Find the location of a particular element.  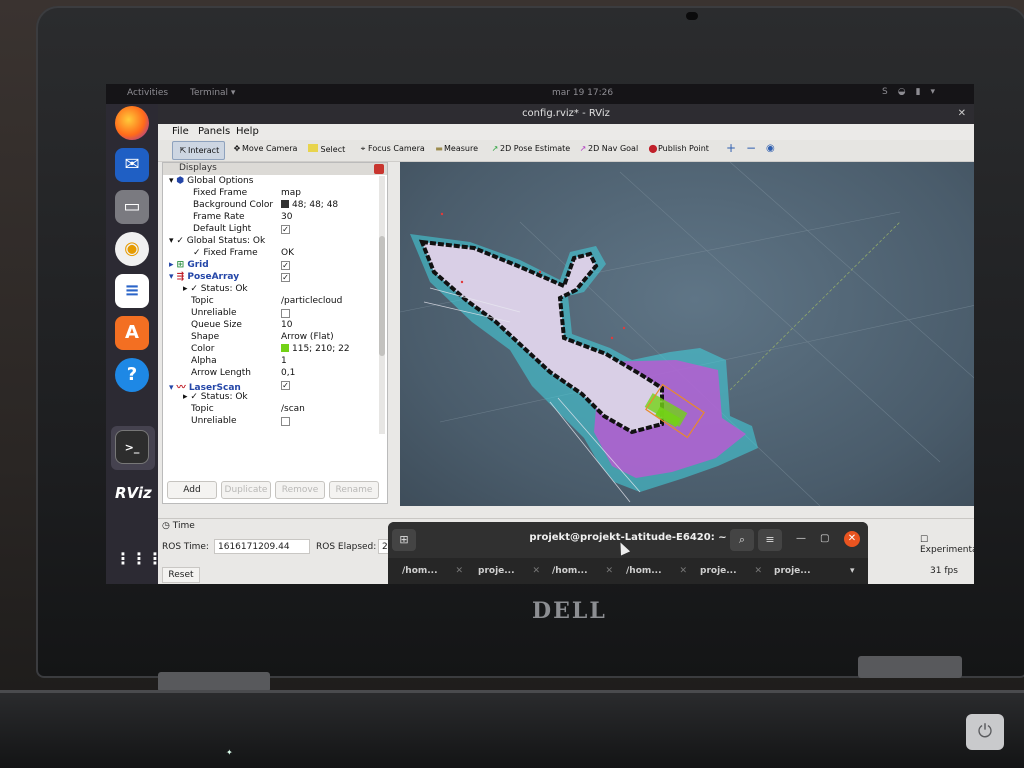

tree-scrollbar is located at coordinates (382, 305).